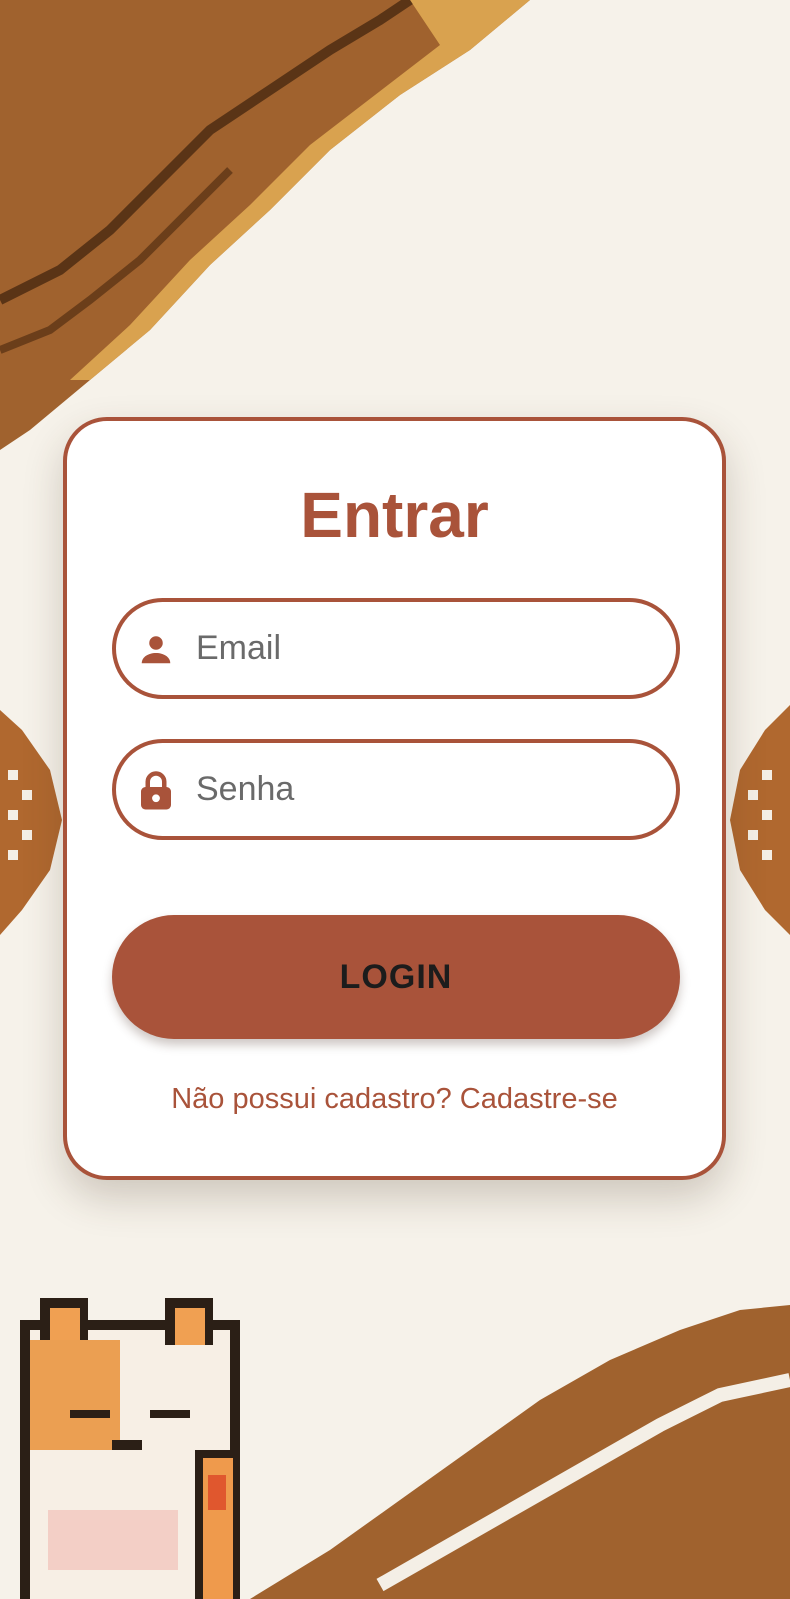 This screenshot has height=1599, width=790. I want to click on pixel-cat, so click(130, 1448).